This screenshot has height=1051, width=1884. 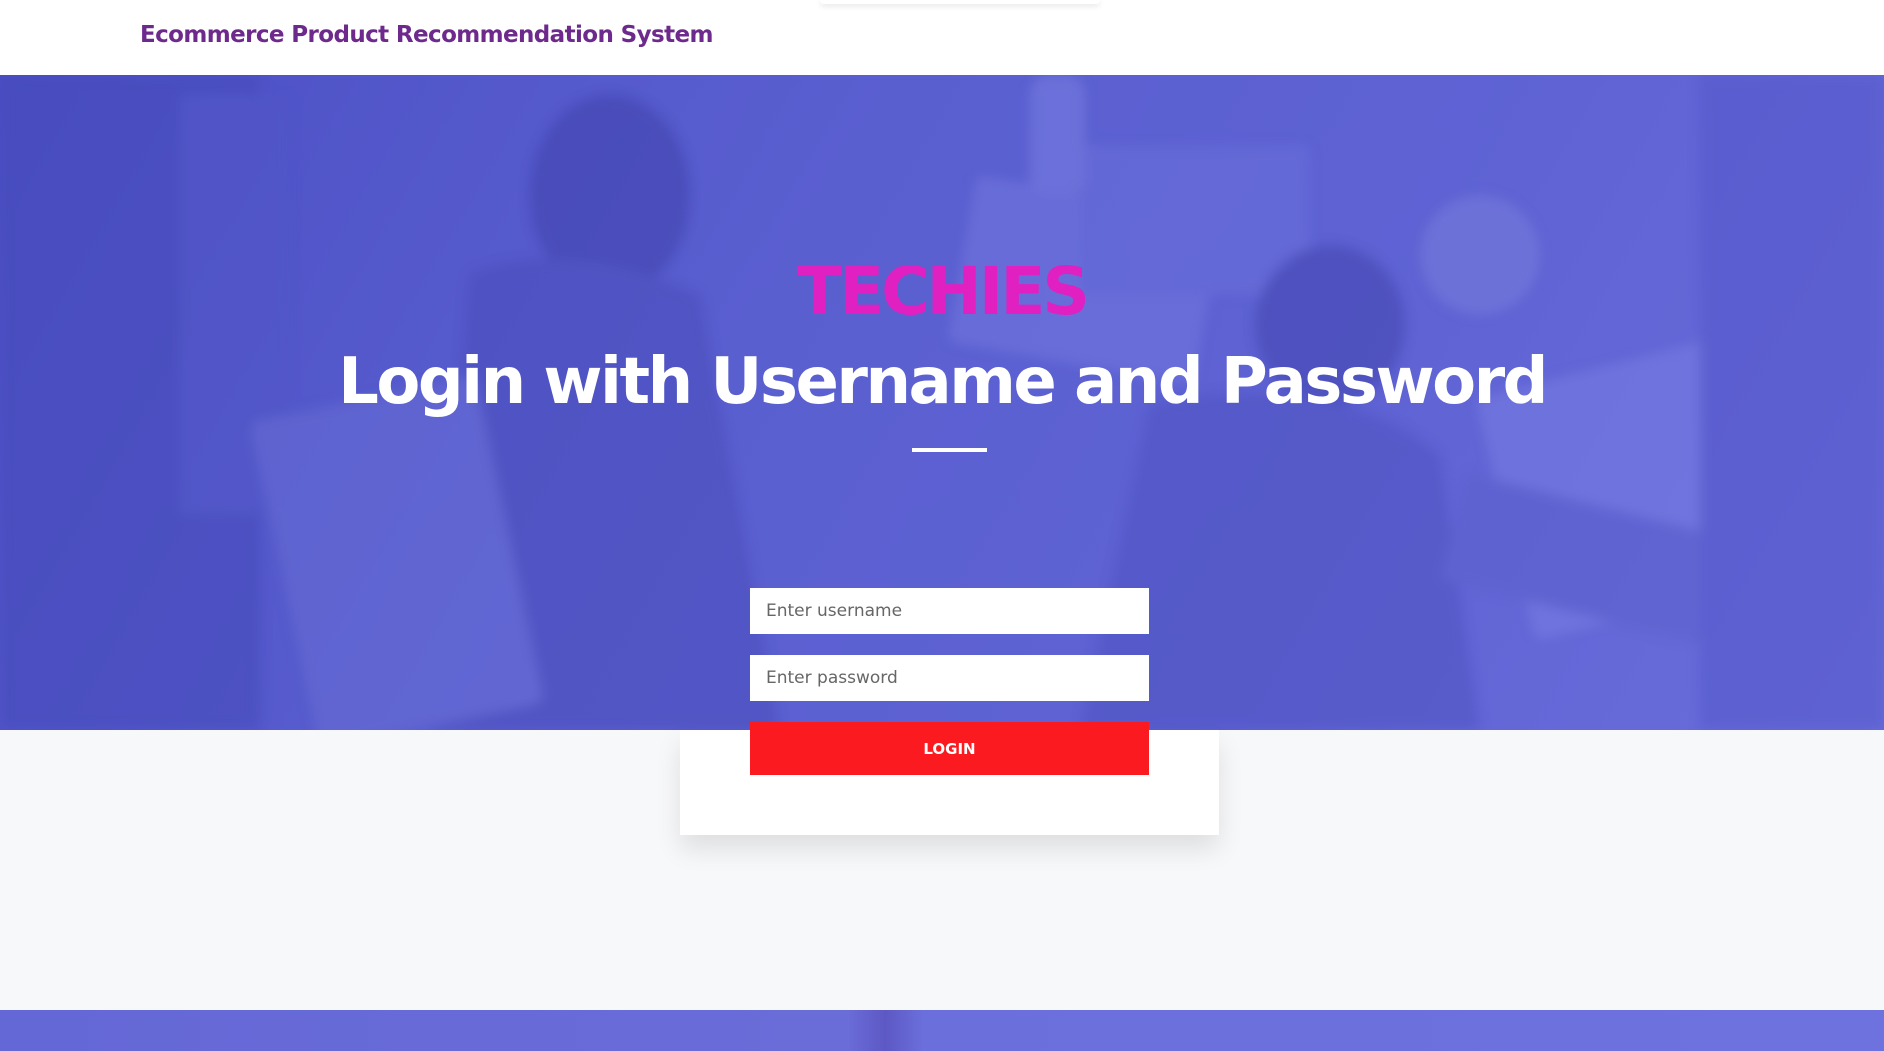 What do you see at coordinates (949, 678) in the screenshot?
I see `password-input` at bounding box center [949, 678].